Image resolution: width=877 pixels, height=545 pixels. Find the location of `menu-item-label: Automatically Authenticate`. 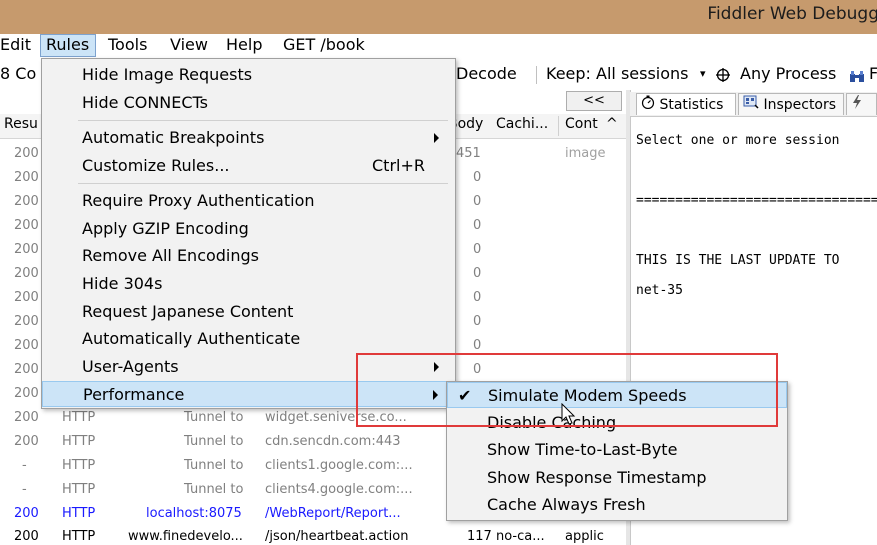

menu-item-label: Automatically Authenticate is located at coordinates (191, 338).